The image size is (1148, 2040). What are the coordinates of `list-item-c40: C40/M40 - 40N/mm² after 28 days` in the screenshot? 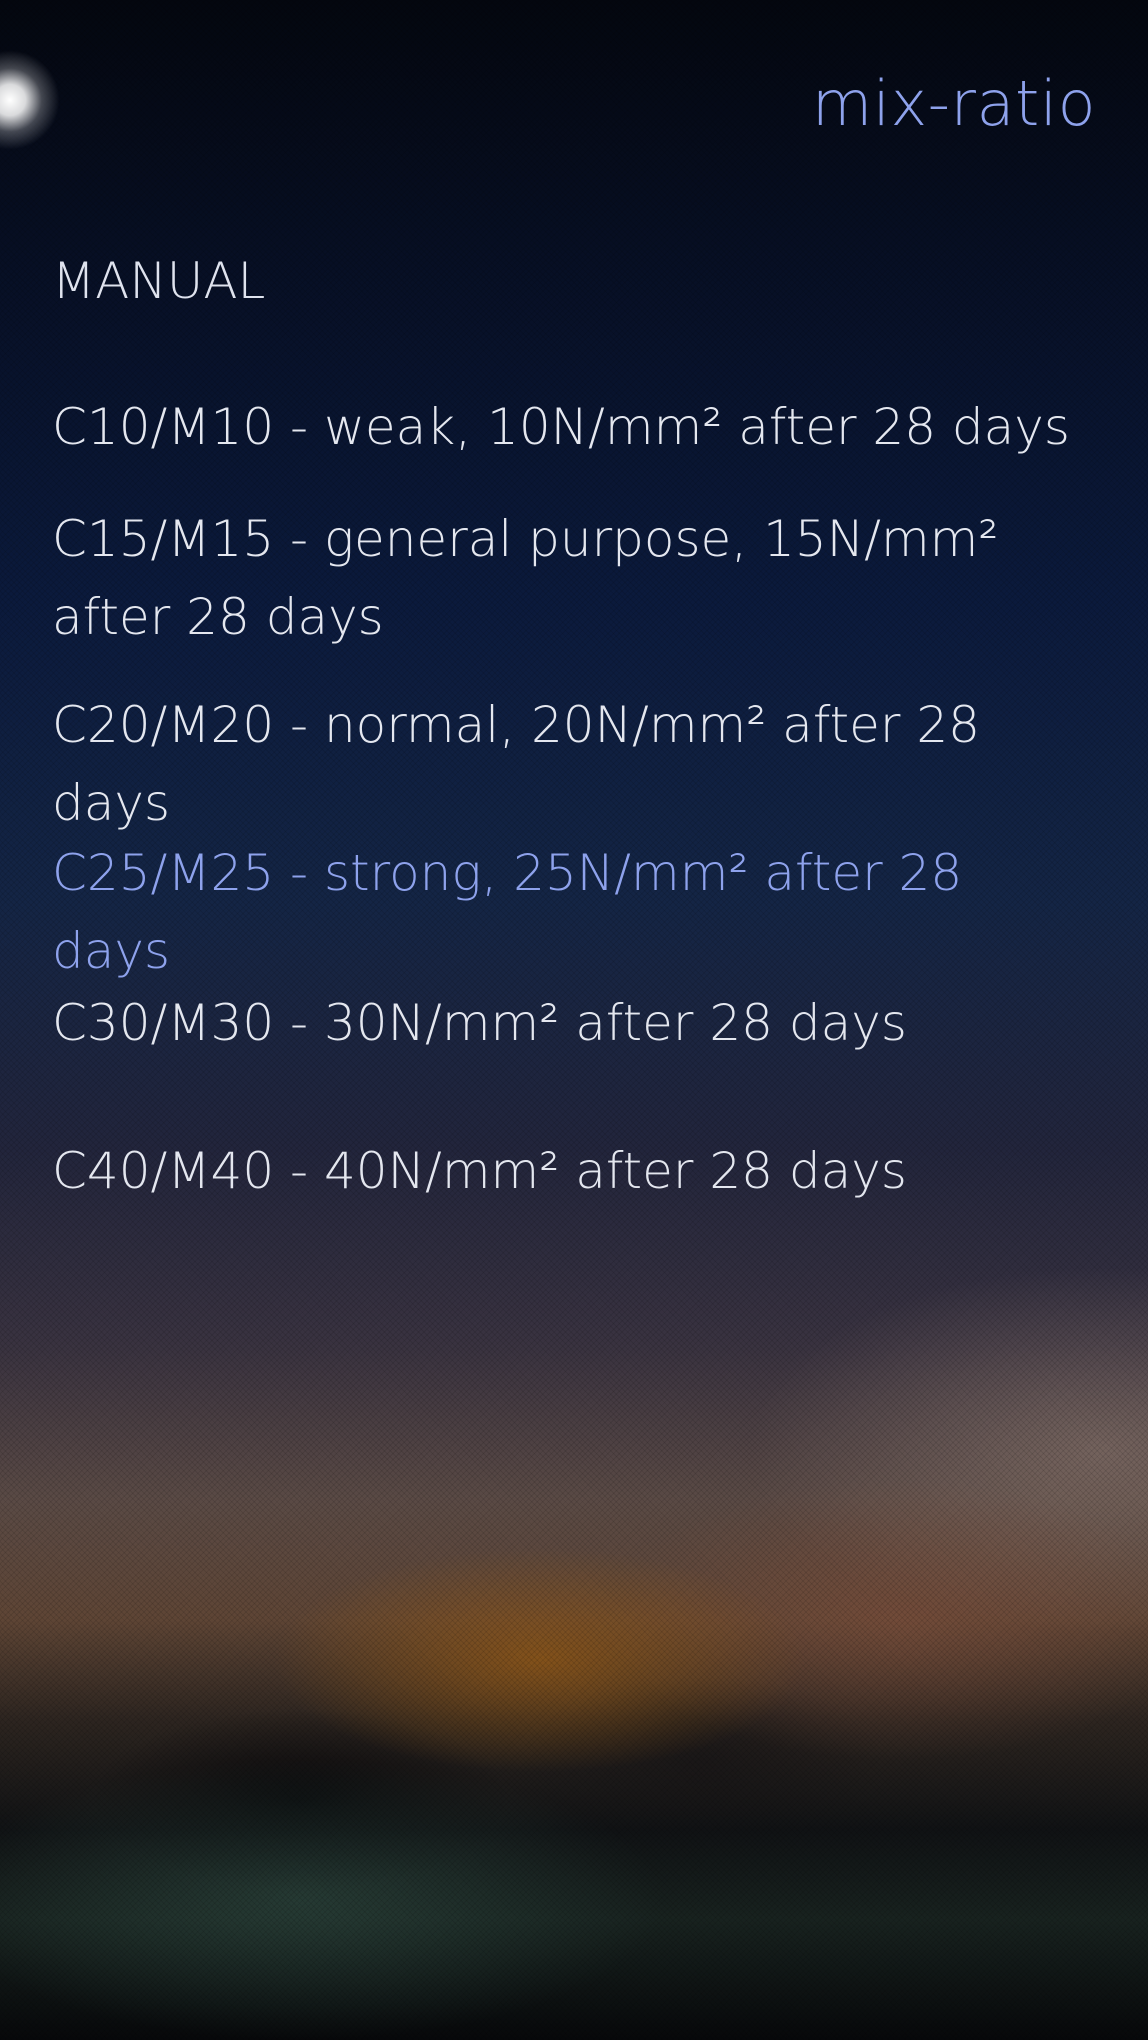 It's located at (572, 1171).